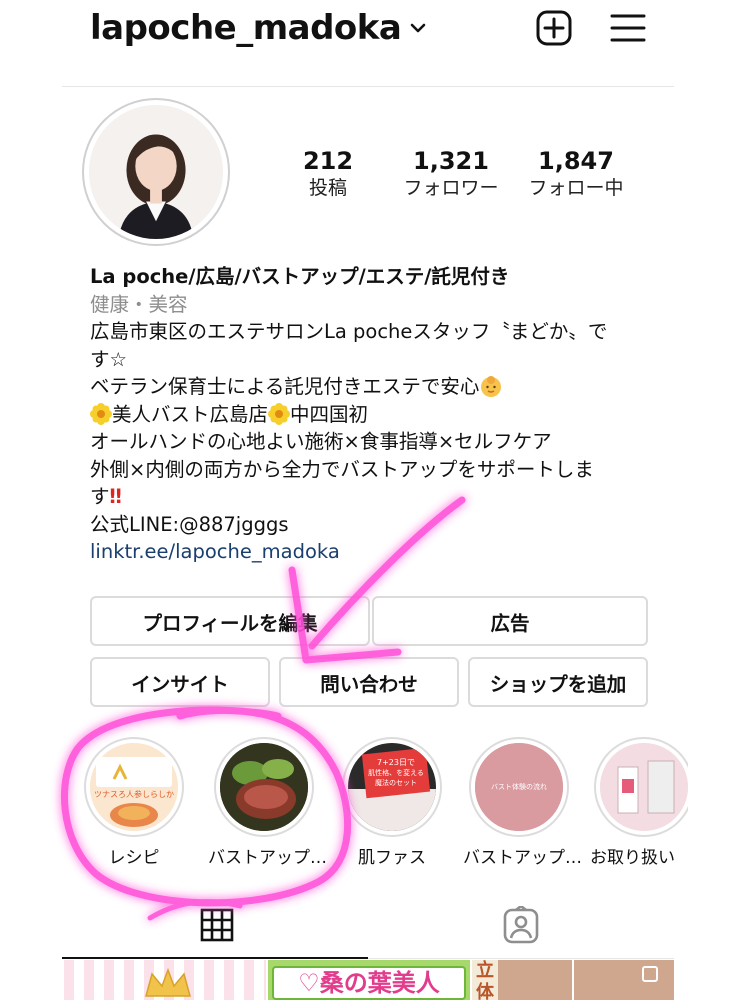  Describe the element at coordinates (300, 276) in the screenshot. I see `display-name: La poche/広島/バストアップ/エステ/託児付き` at that location.